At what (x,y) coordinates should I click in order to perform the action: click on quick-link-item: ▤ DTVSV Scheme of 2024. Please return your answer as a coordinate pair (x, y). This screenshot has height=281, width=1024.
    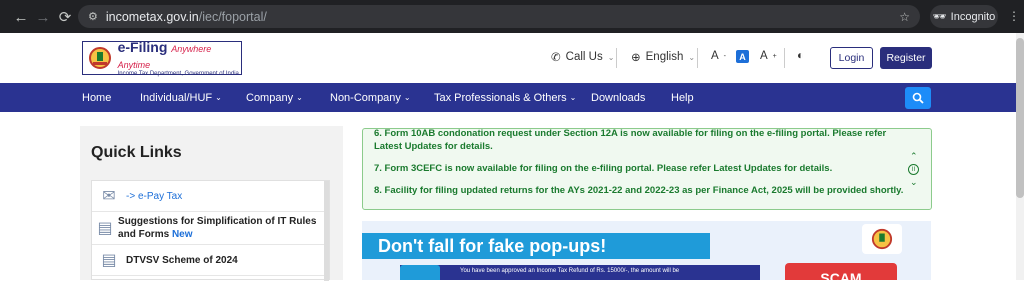
    Looking at the image, I should click on (210, 260).